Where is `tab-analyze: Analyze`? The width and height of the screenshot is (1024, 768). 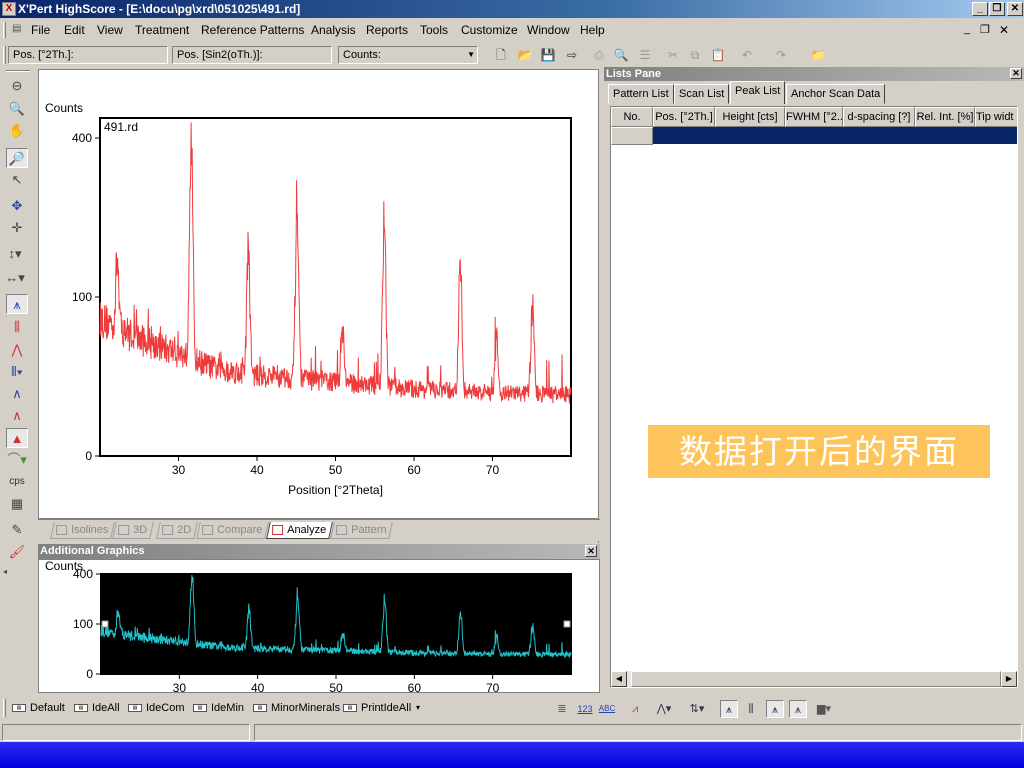
tab-analyze: Analyze is located at coordinates (299, 530).